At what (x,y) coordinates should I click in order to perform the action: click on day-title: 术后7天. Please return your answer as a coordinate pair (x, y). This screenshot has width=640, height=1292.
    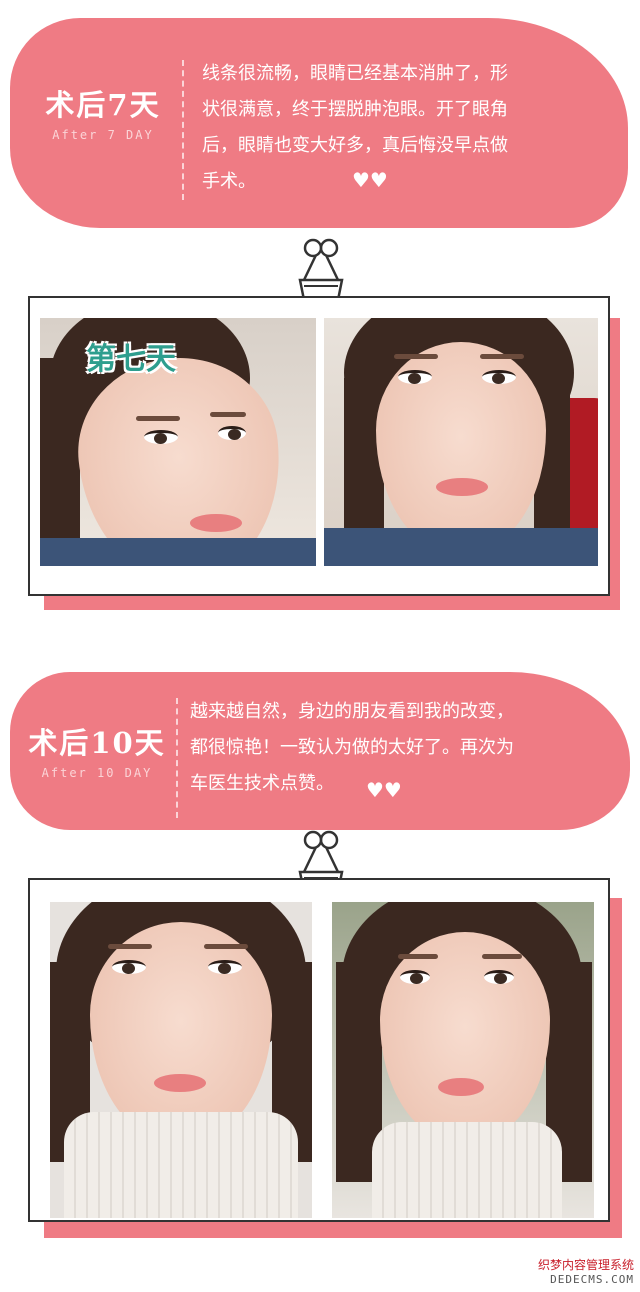
    Looking at the image, I should click on (103, 105).